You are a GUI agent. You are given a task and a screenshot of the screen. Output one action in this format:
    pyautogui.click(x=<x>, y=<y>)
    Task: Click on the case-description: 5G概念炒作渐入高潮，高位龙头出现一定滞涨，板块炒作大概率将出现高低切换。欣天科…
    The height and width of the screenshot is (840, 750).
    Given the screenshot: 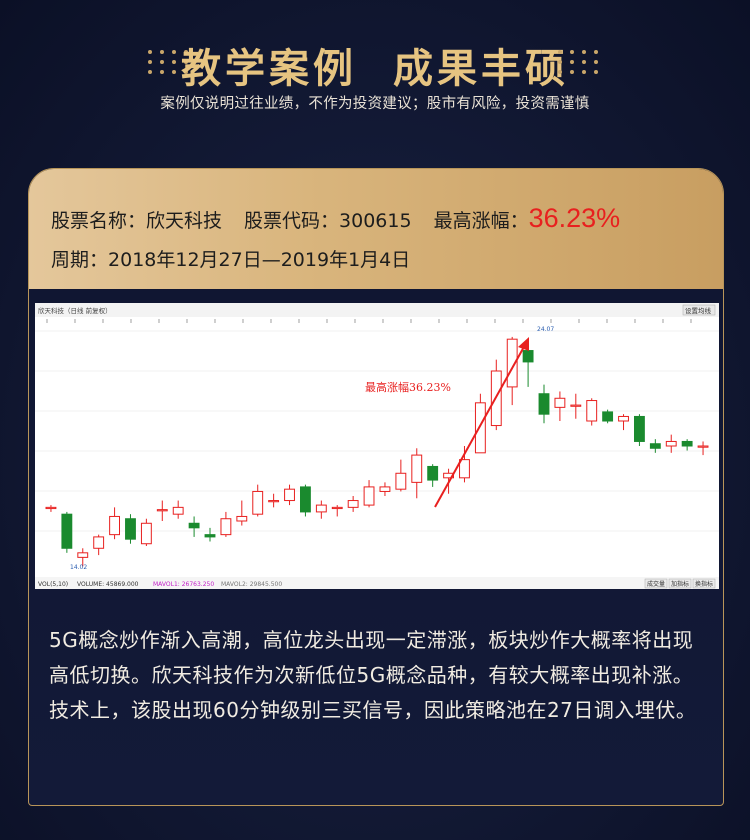 What is the action you would take?
    pyautogui.click(x=373, y=675)
    